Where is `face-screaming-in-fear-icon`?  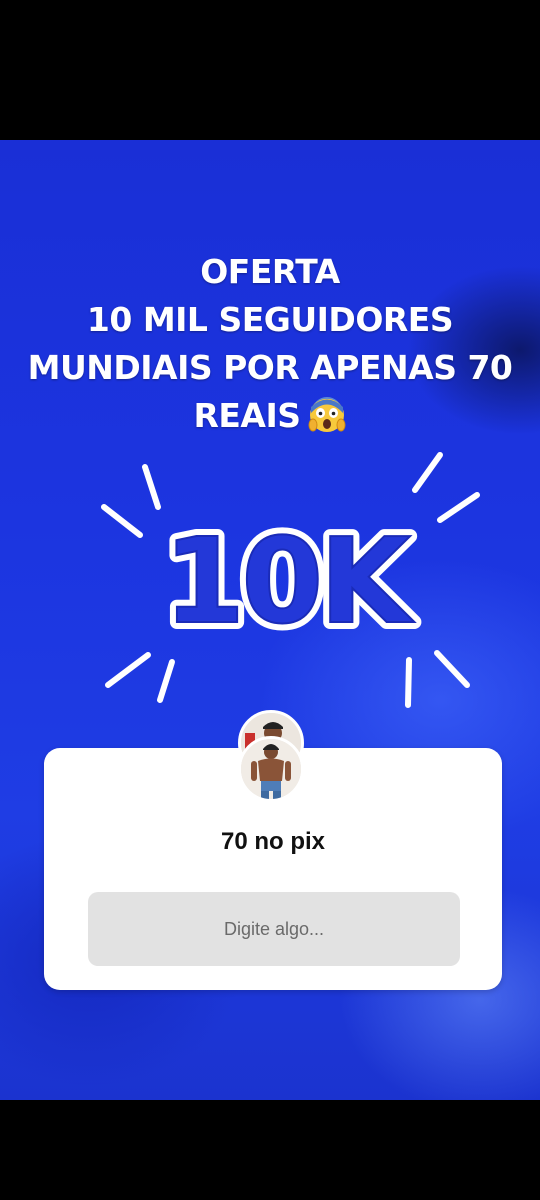 face-screaming-in-fear-icon is located at coordinates (327, 414).